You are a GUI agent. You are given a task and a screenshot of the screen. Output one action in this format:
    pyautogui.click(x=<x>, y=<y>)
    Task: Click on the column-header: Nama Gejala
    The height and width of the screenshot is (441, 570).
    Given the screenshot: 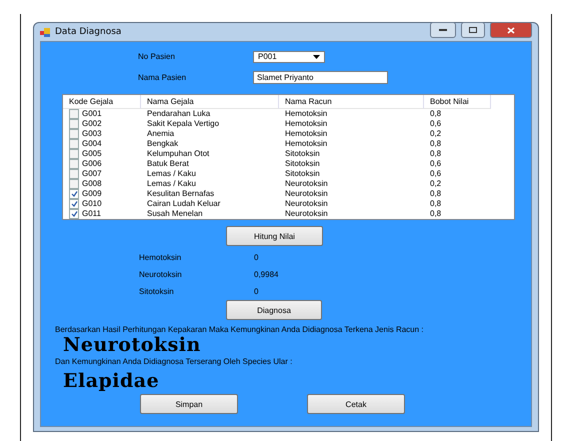 What is the action you would take?
    pyautogui.click(x=210, y=102)
    